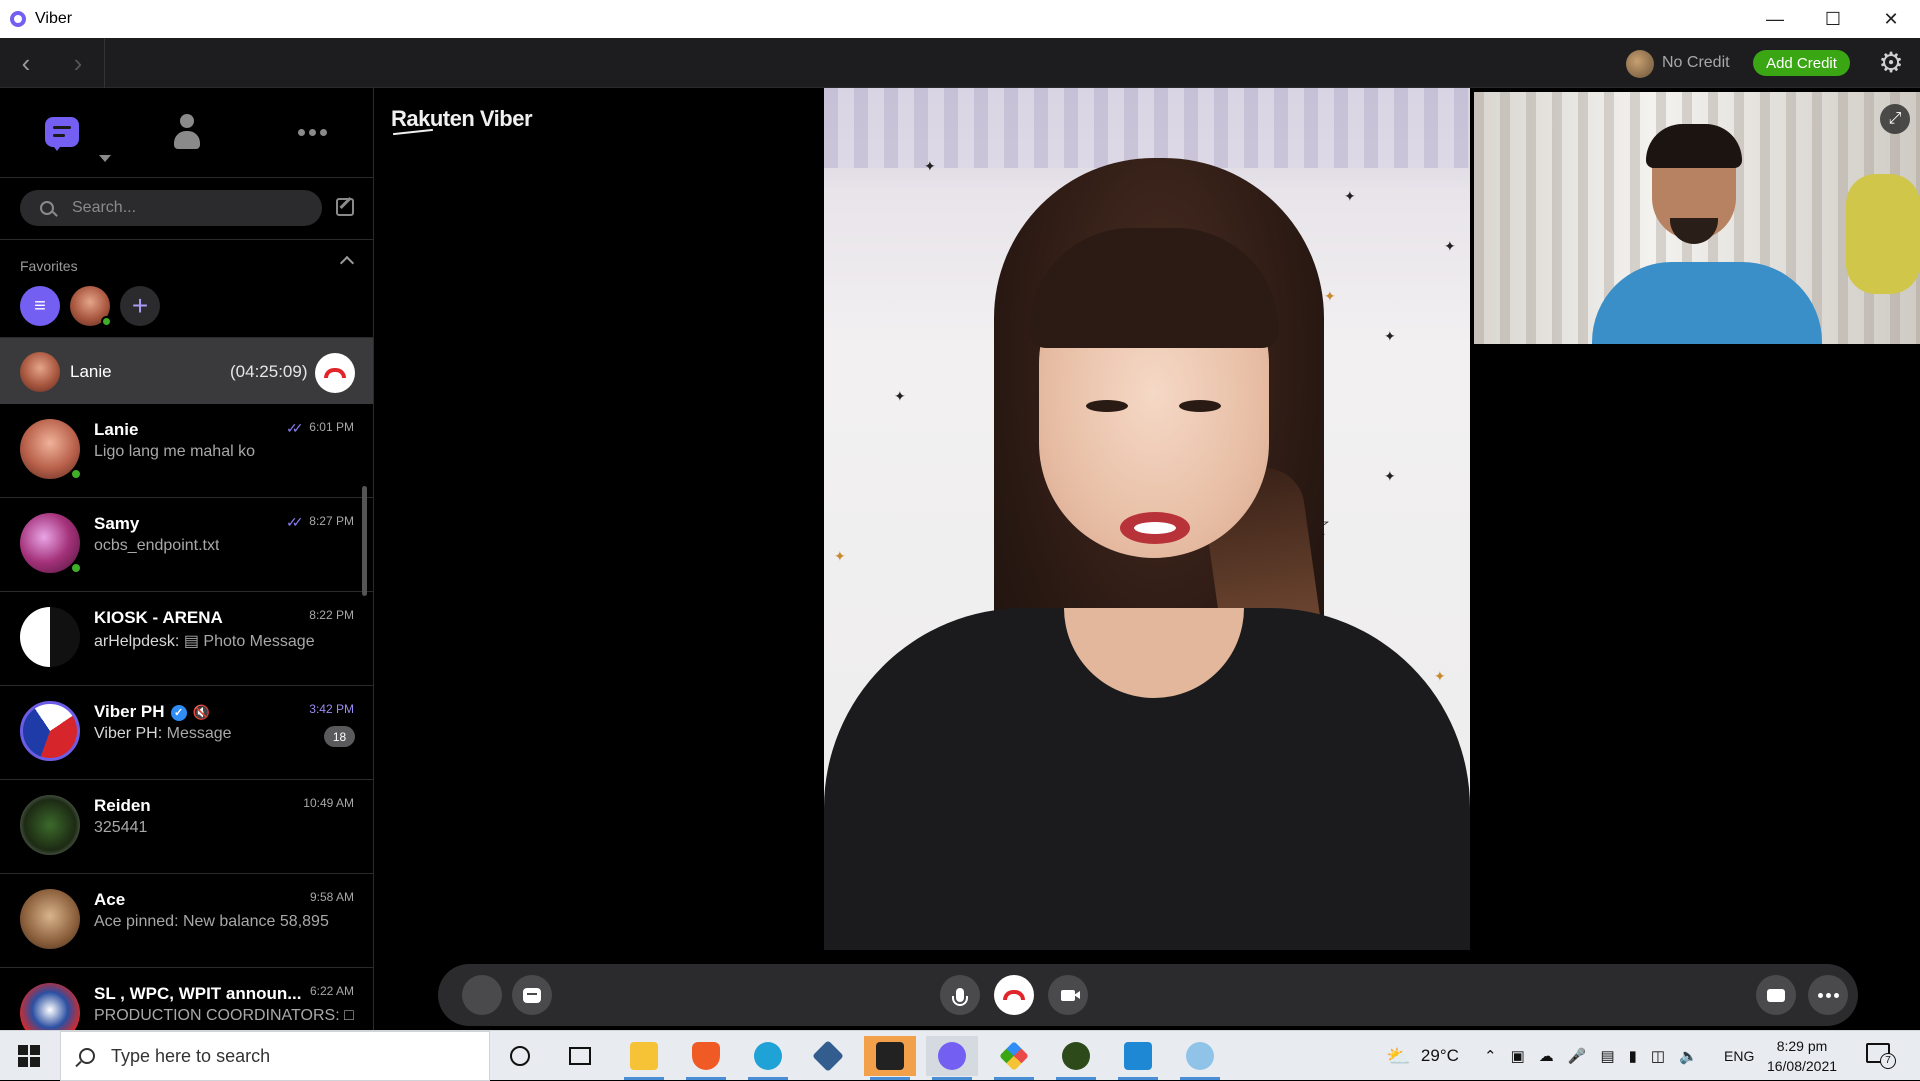  Describe the element at coordinates (1640, 64) in the screenshot. I see `account-avatar` at that location.